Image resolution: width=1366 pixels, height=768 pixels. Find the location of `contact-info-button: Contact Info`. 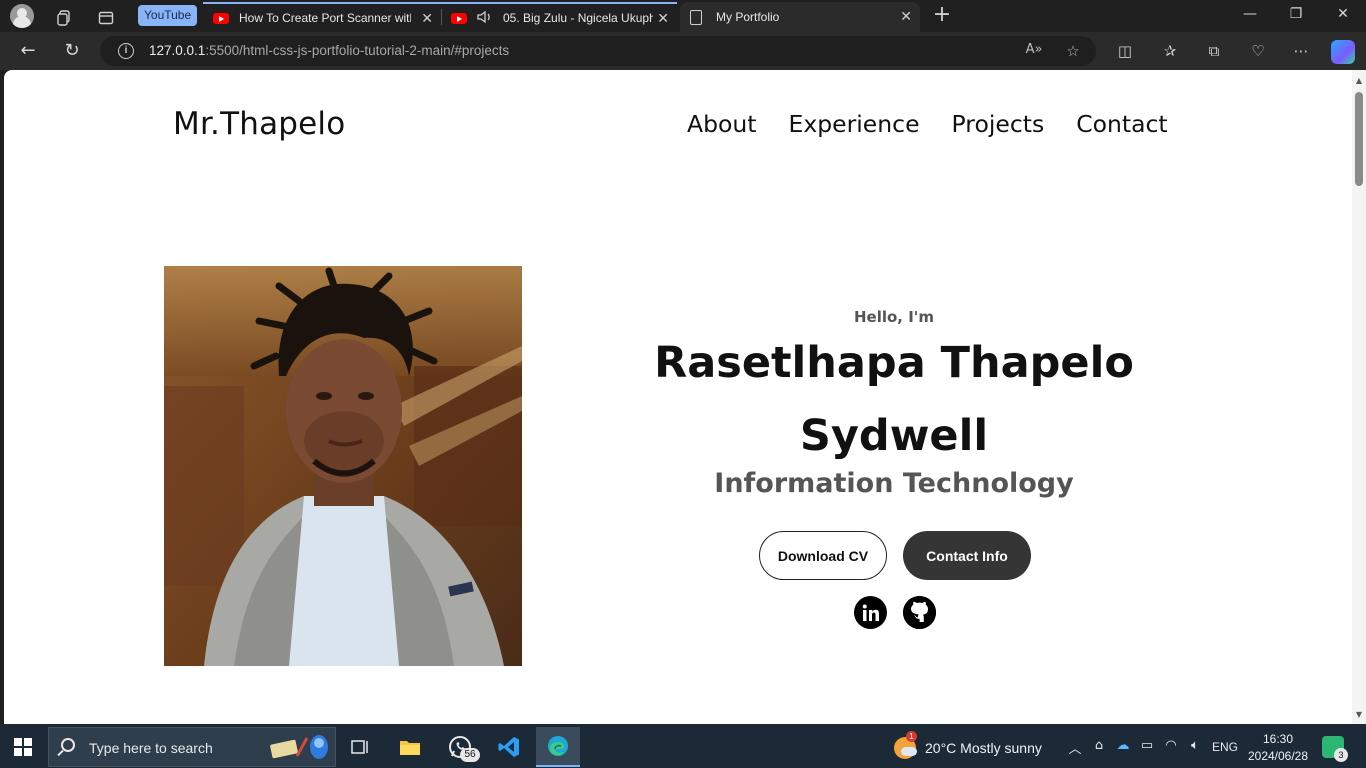

contact-info-button: Contact Info is located at coordinates (967, 555).